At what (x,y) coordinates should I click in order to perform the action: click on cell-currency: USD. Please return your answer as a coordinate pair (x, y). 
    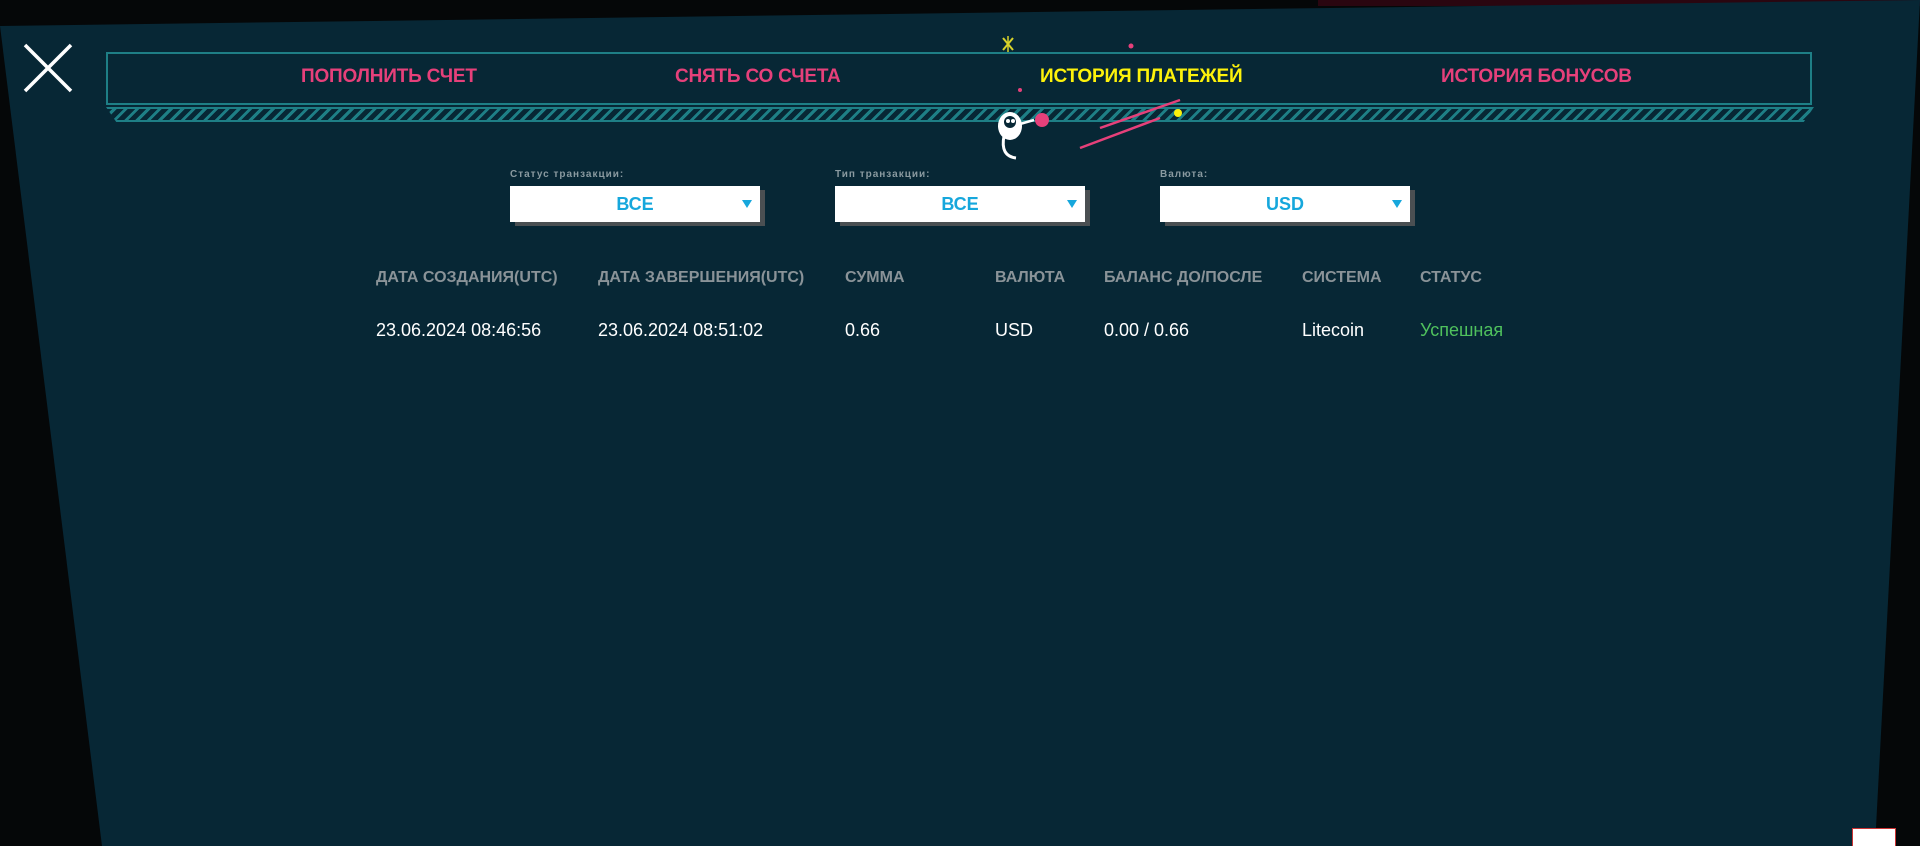
    Looking at the image, I should click on (1014, 330).